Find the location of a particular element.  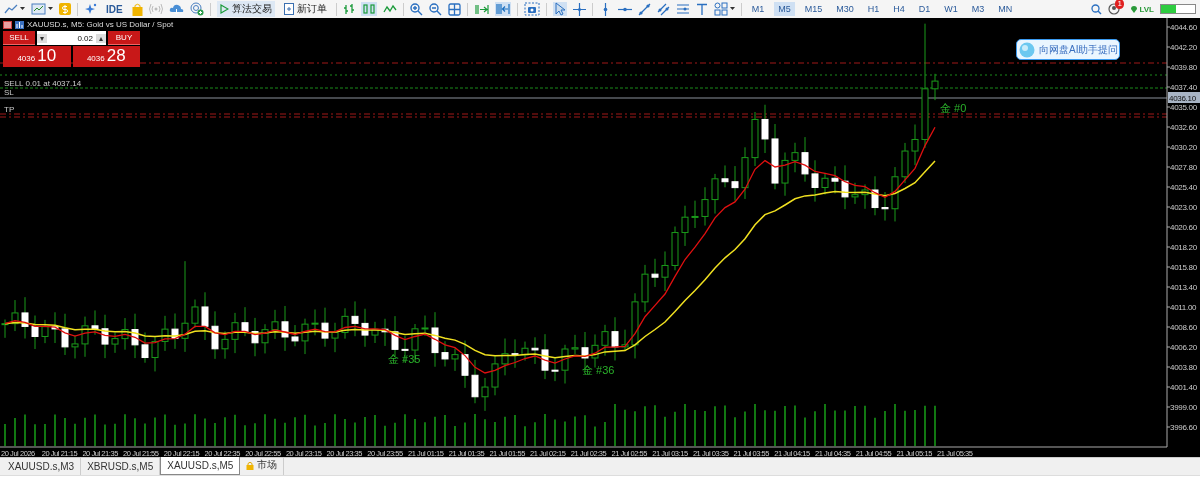

cursor-icon is located at coordinates (559, 9).